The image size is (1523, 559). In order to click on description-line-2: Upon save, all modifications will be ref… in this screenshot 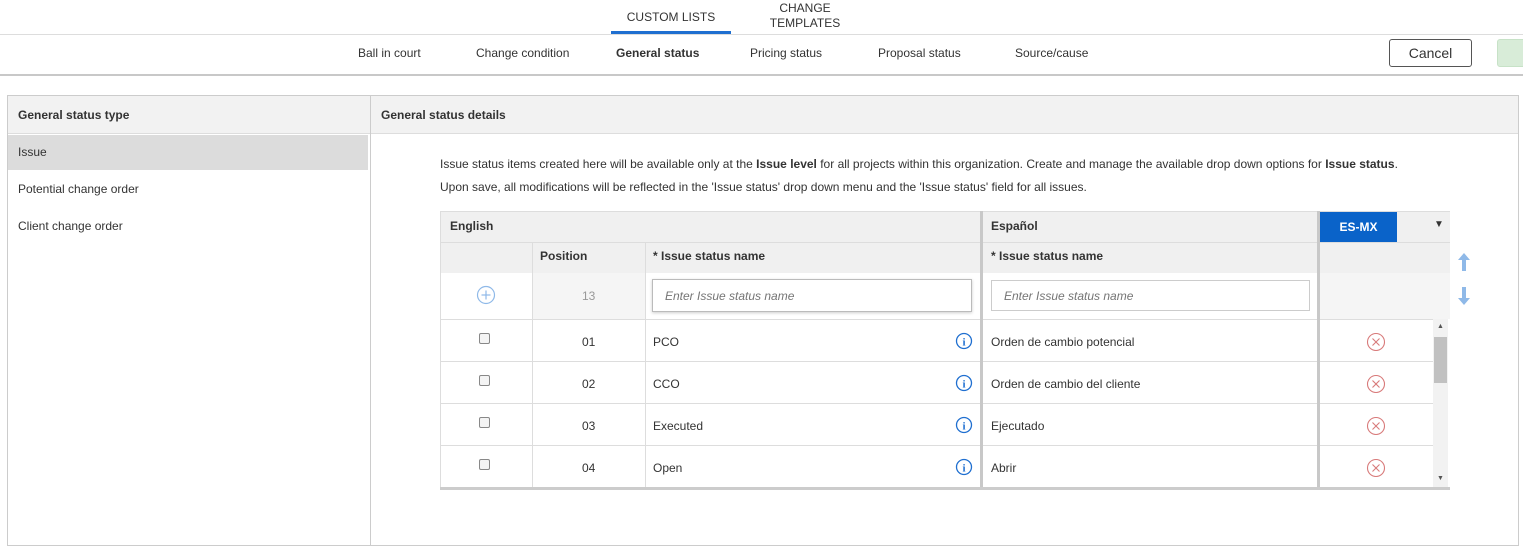, I will do `click(763, 187)`.